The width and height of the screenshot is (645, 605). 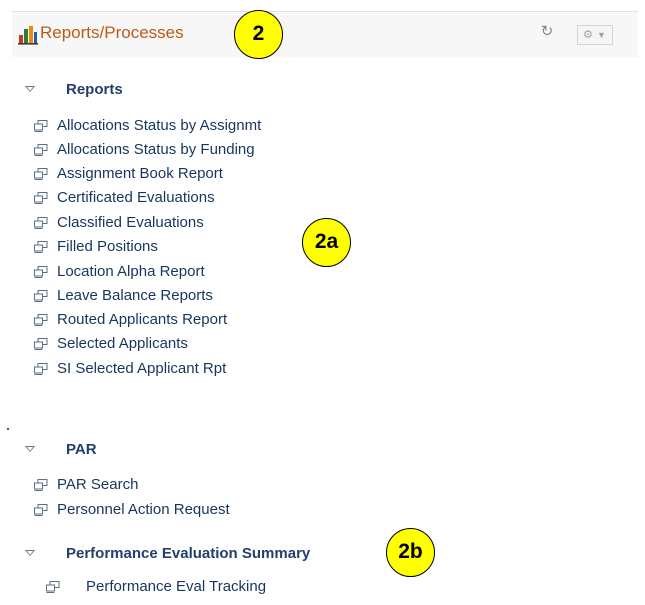 What do you see at coordinates (135, 295) in the screenshot?
I see `report-link: Leave Balance Reports` at bounding box center [135, 295].